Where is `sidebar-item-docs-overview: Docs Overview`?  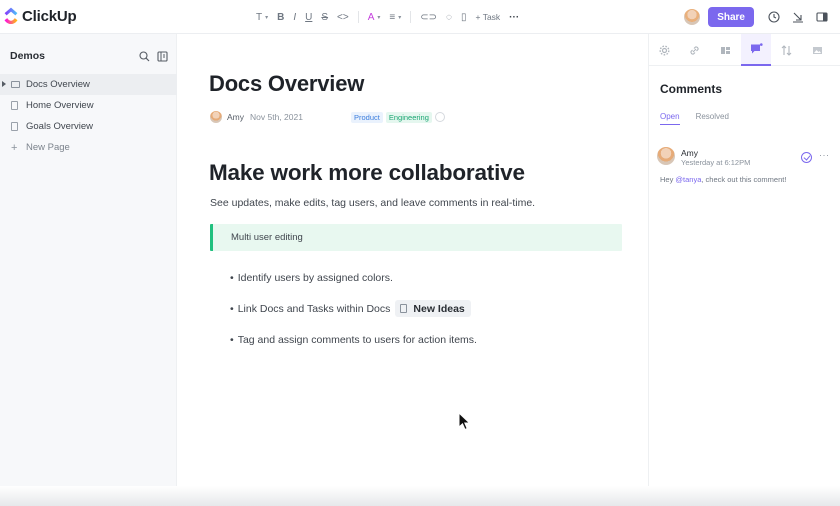
sidebar-item-docs-overview: Docs Overview is located at coordinates (88, 84).